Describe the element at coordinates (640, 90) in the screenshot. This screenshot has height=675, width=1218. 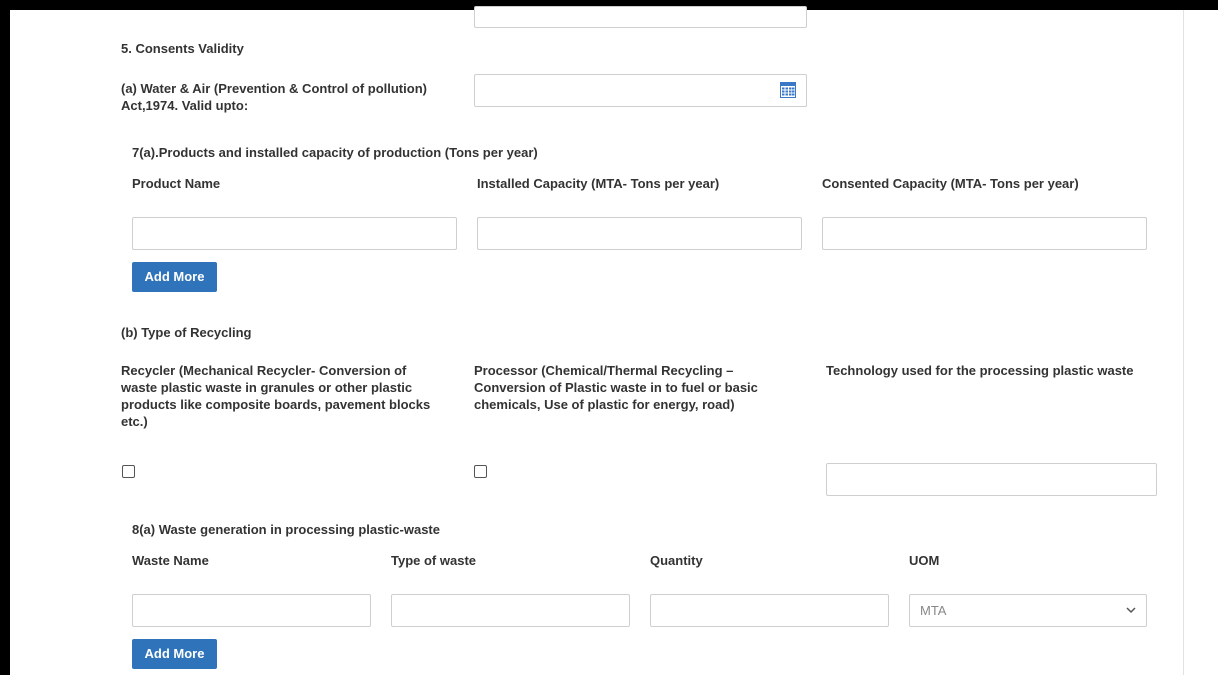
I see `valid-upto-date-input` at that location.